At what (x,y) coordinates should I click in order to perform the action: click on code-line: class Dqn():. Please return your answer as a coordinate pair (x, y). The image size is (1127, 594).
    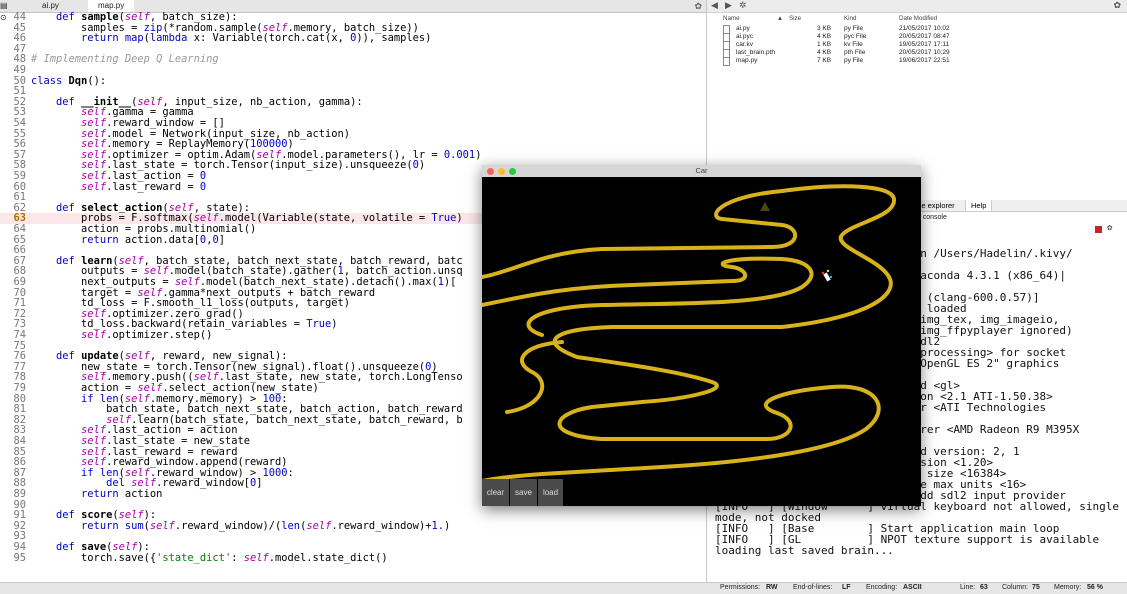
    Looking at the image, I should click on (68, 80).